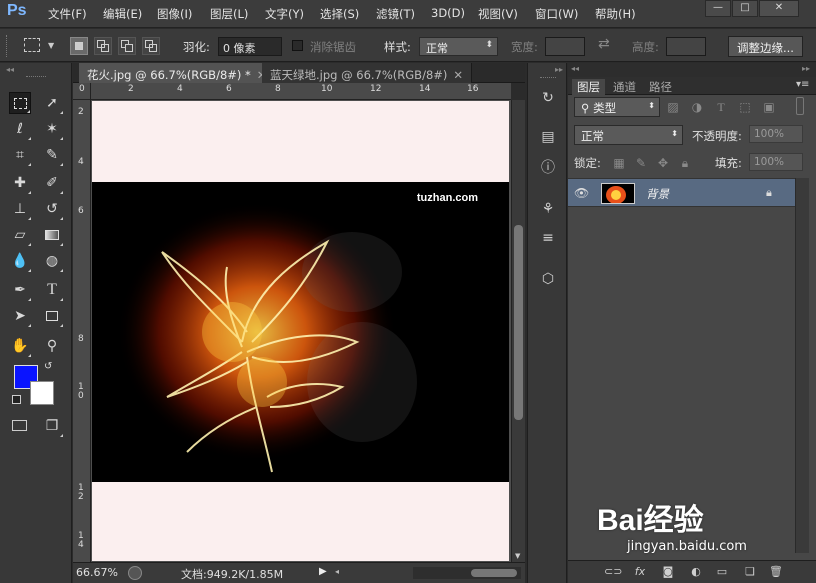 Image resolution: width=816 pixels, height=583 pixels. I want to click on layer-filter-select: ⚲ 类型 ⬍, so click(617, 107).